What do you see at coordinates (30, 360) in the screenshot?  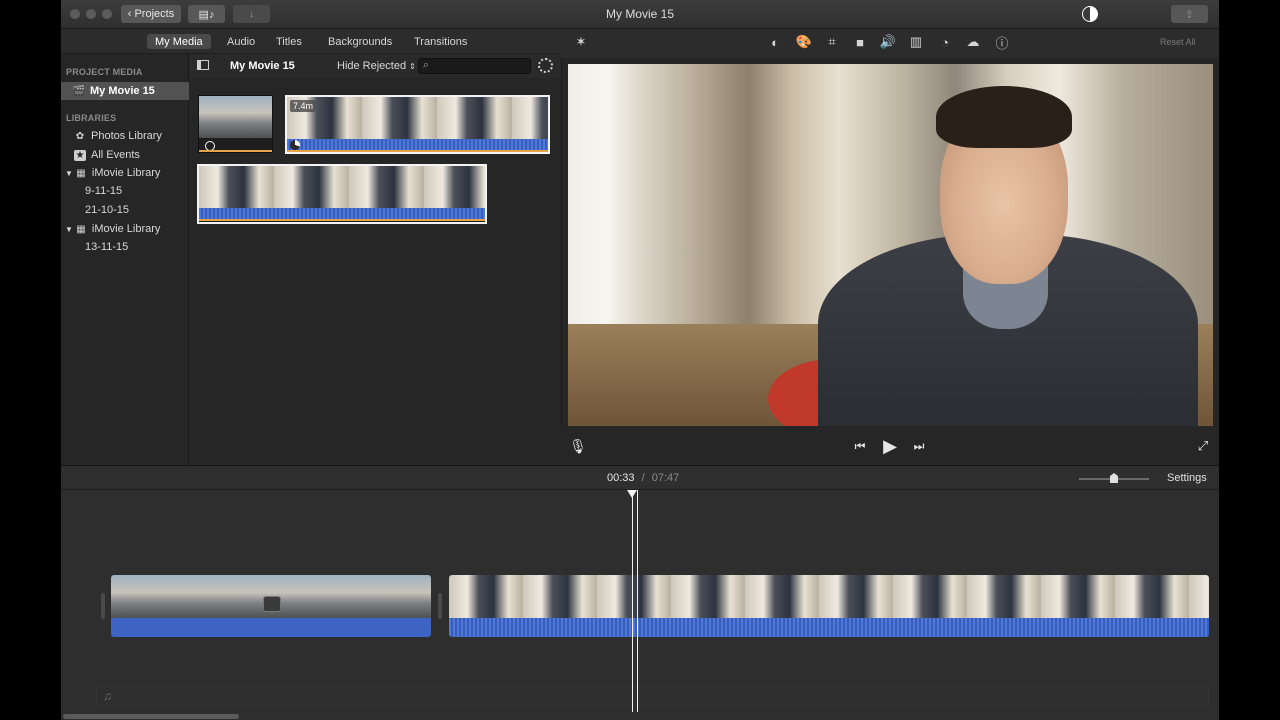 I see `left-margin` at bounding box center [30, 360].